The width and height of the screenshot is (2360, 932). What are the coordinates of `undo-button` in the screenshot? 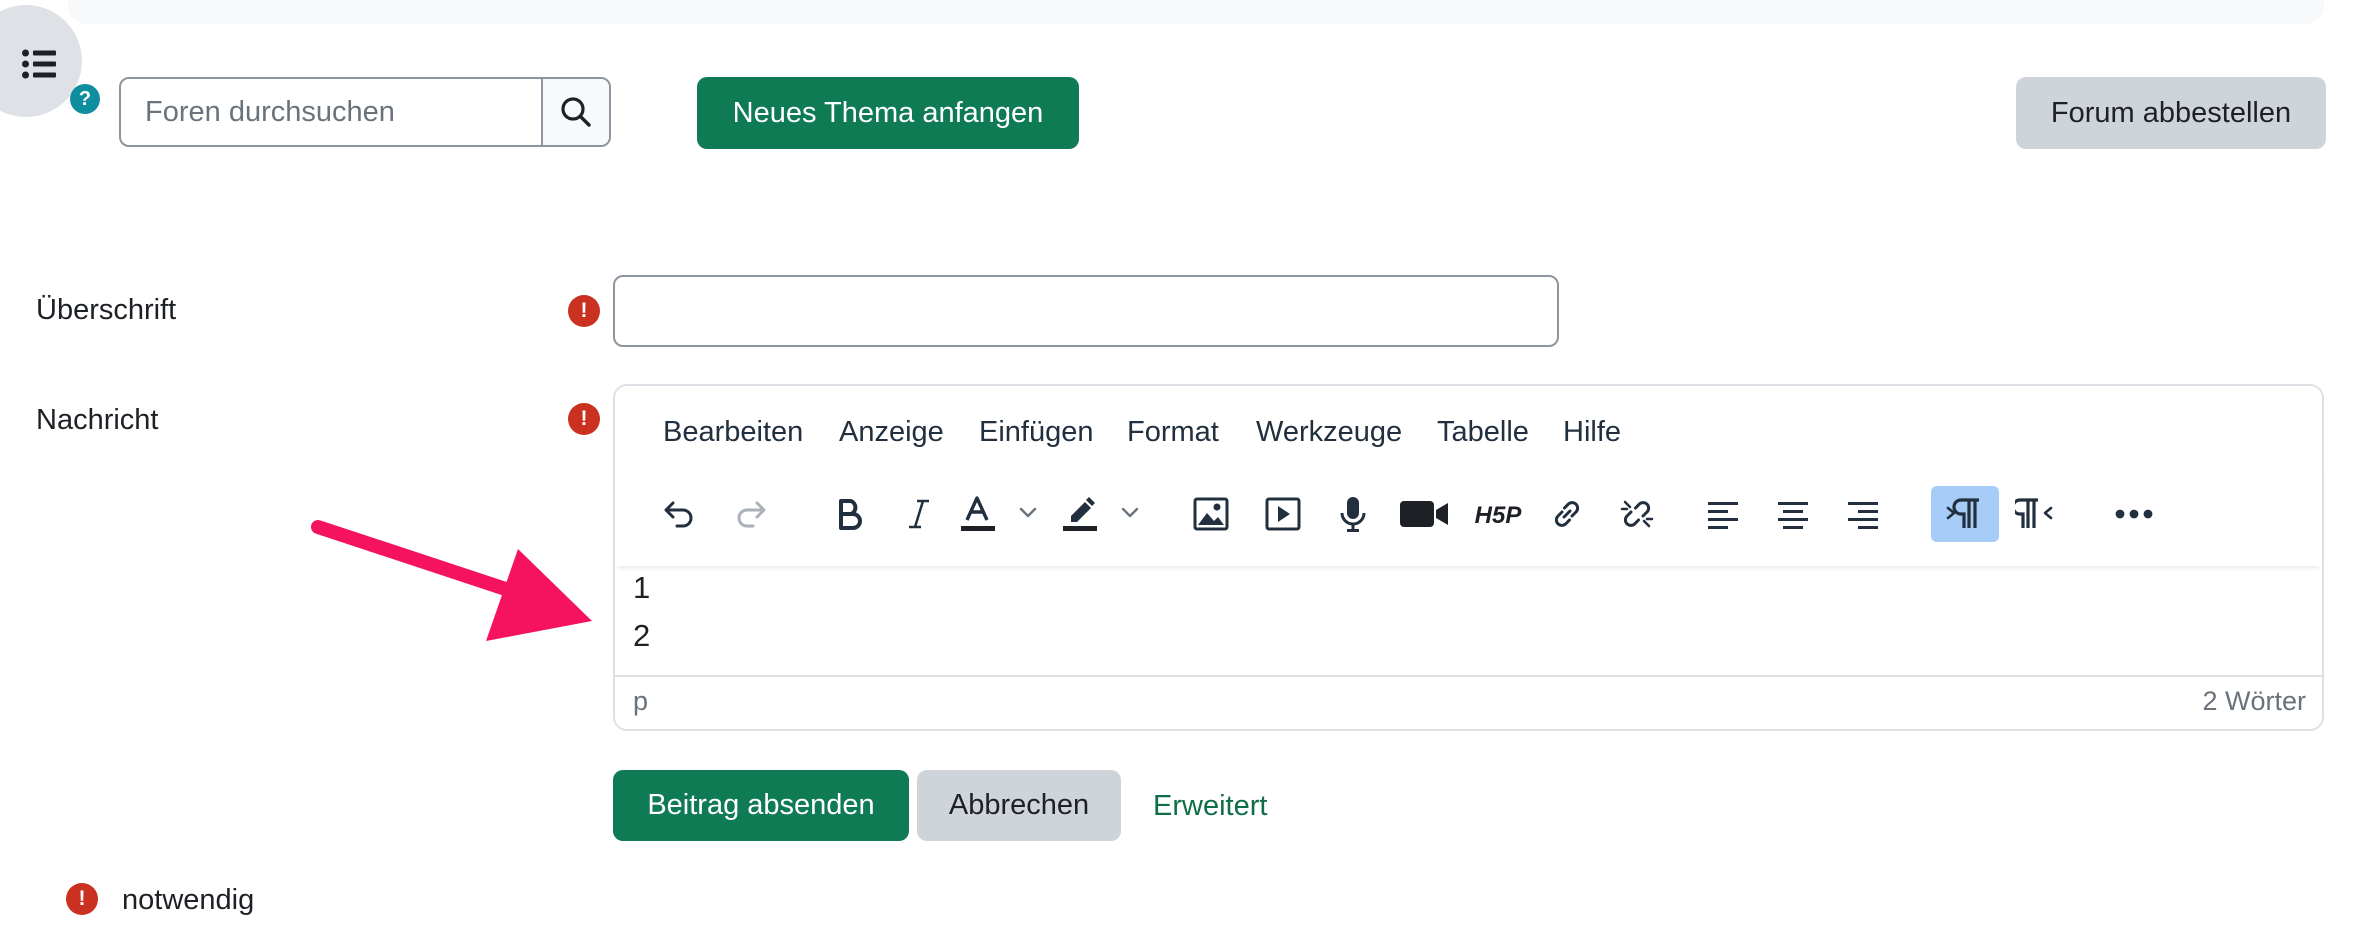 It's located at (679, 514).